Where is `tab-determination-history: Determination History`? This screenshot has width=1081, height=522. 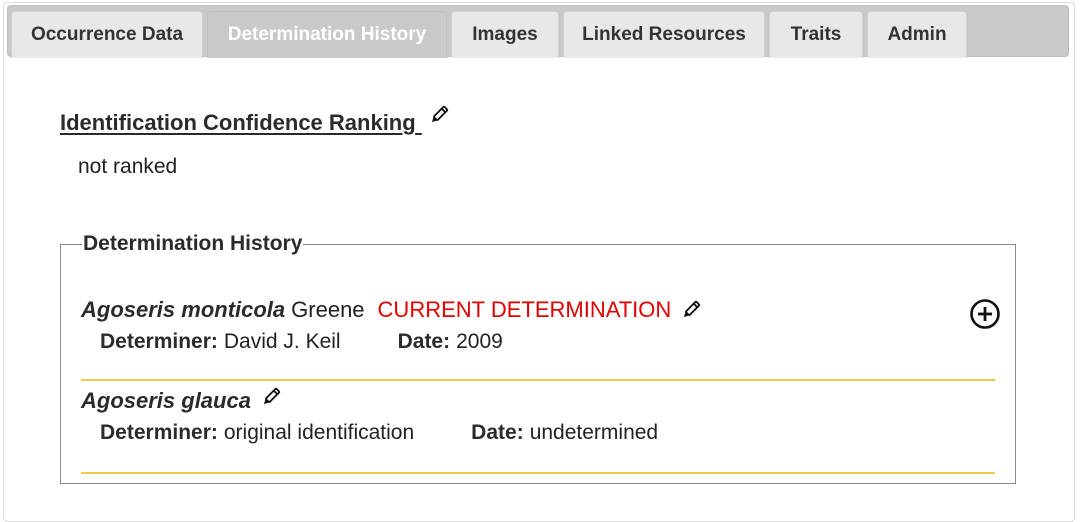
tab-determination-history: Determination History is located at coordinates (327, 34).